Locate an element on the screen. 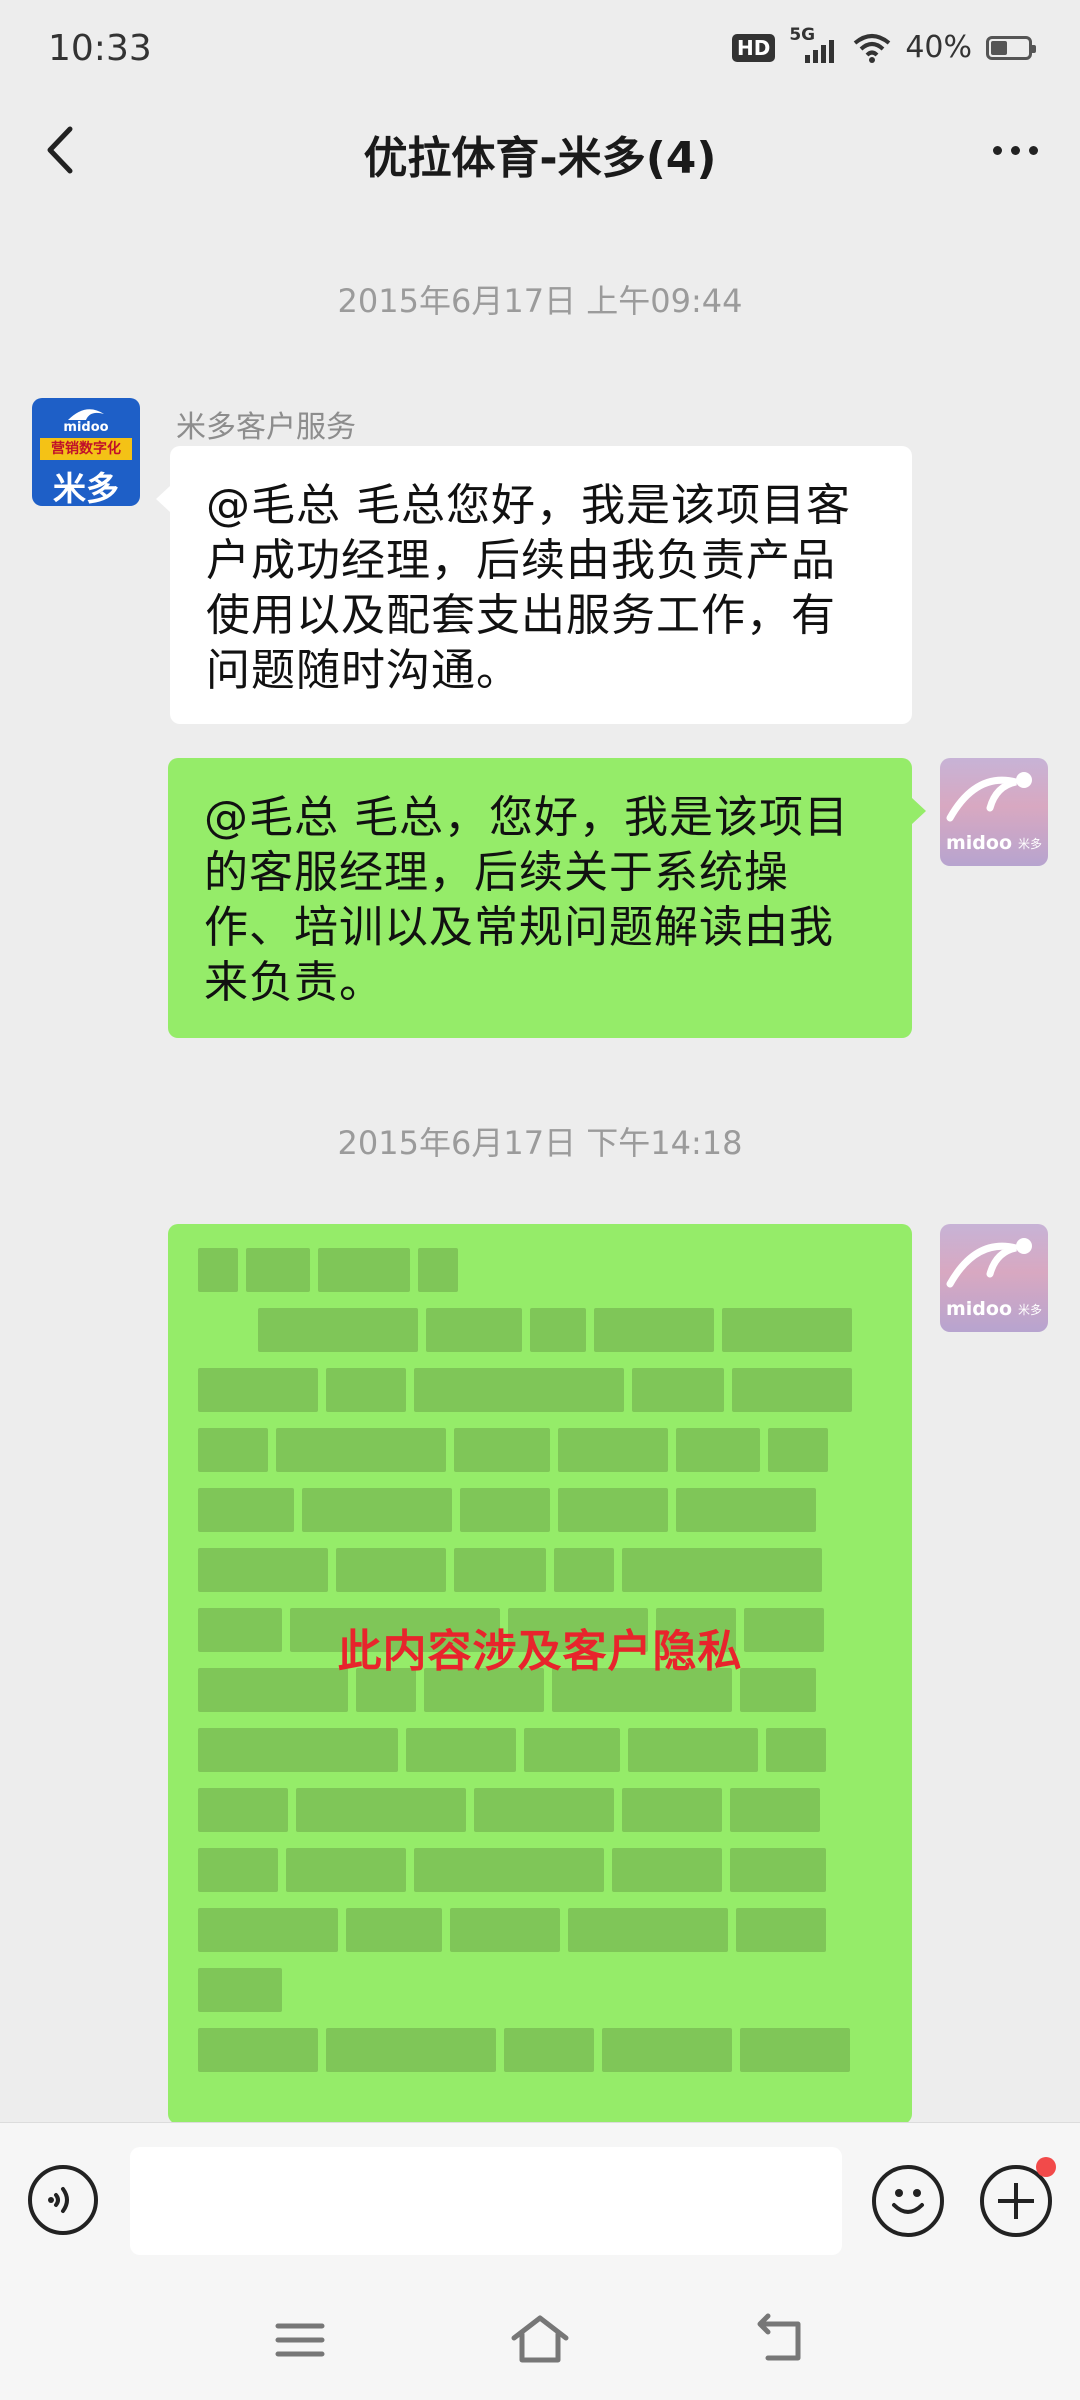  voice-button is located at coordinates (63, 2200).